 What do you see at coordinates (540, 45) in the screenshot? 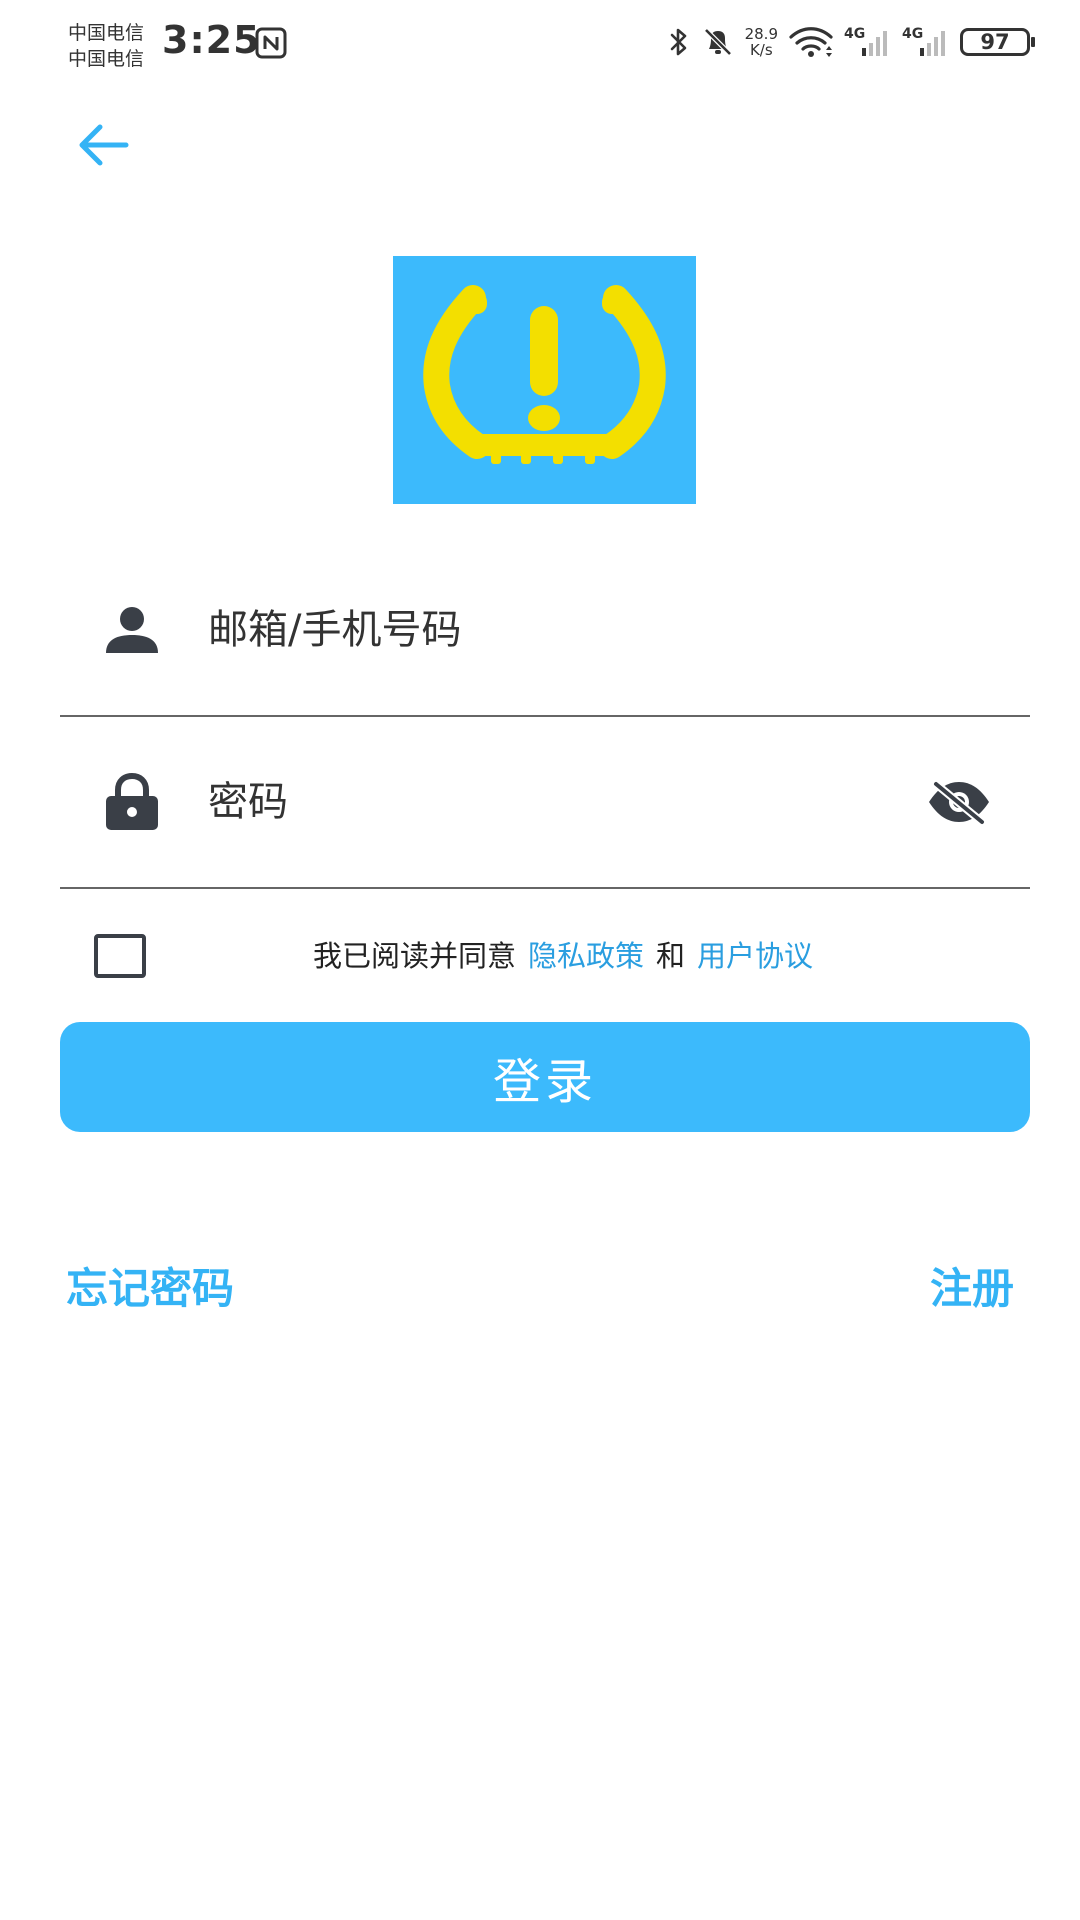
I see `status-bar: 中国电信 中国电信 3:25 28.9 K/s 4G 4G 97` at bounding box center [540, 45].